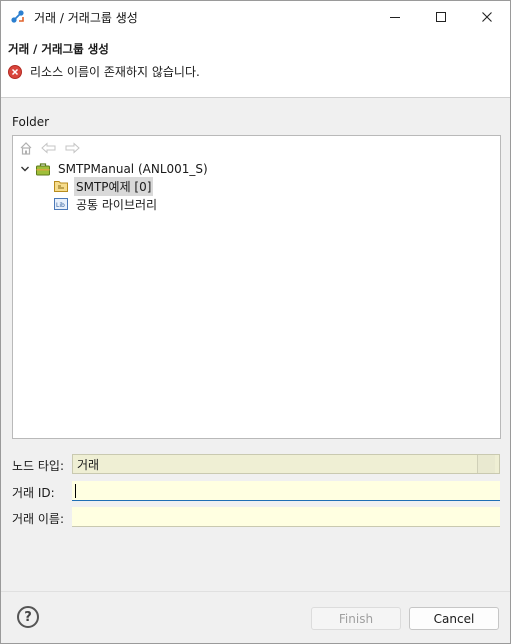 Image resolution: width=511 pixels, height=644 pixels. Describe the element at coordinates (33, 493) in the screenshot. I see `transaction-id-label: 거래 ID:` at that location.